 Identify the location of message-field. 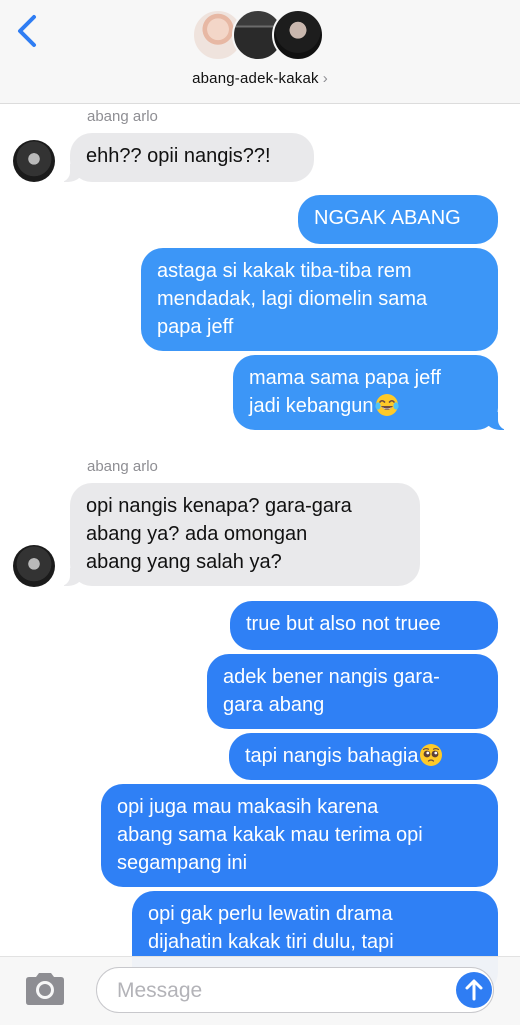
(295, 990).